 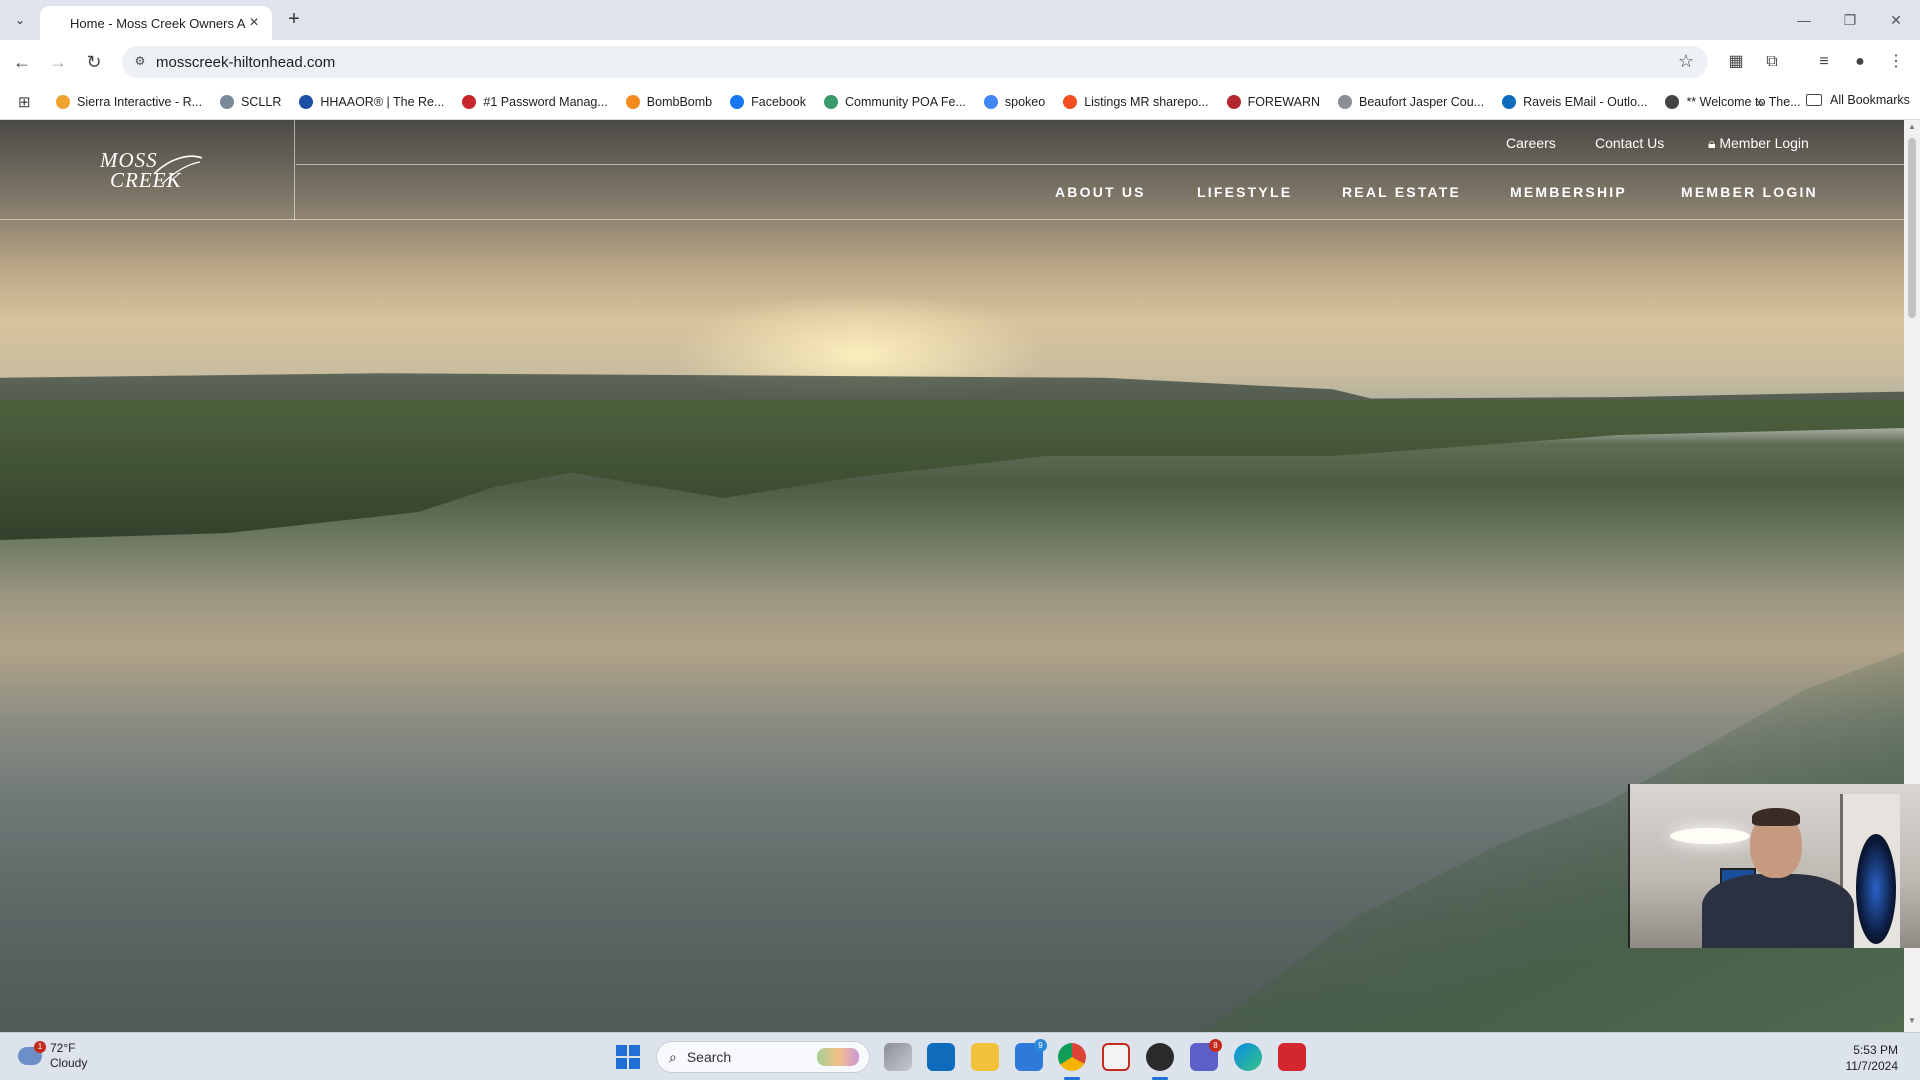 What do you see at coordinates (156, 23) in the screenshot?
I see `tab-moss-creek-home: Home - Moss Creek Owners As ×` at bounding box center [156, 23].